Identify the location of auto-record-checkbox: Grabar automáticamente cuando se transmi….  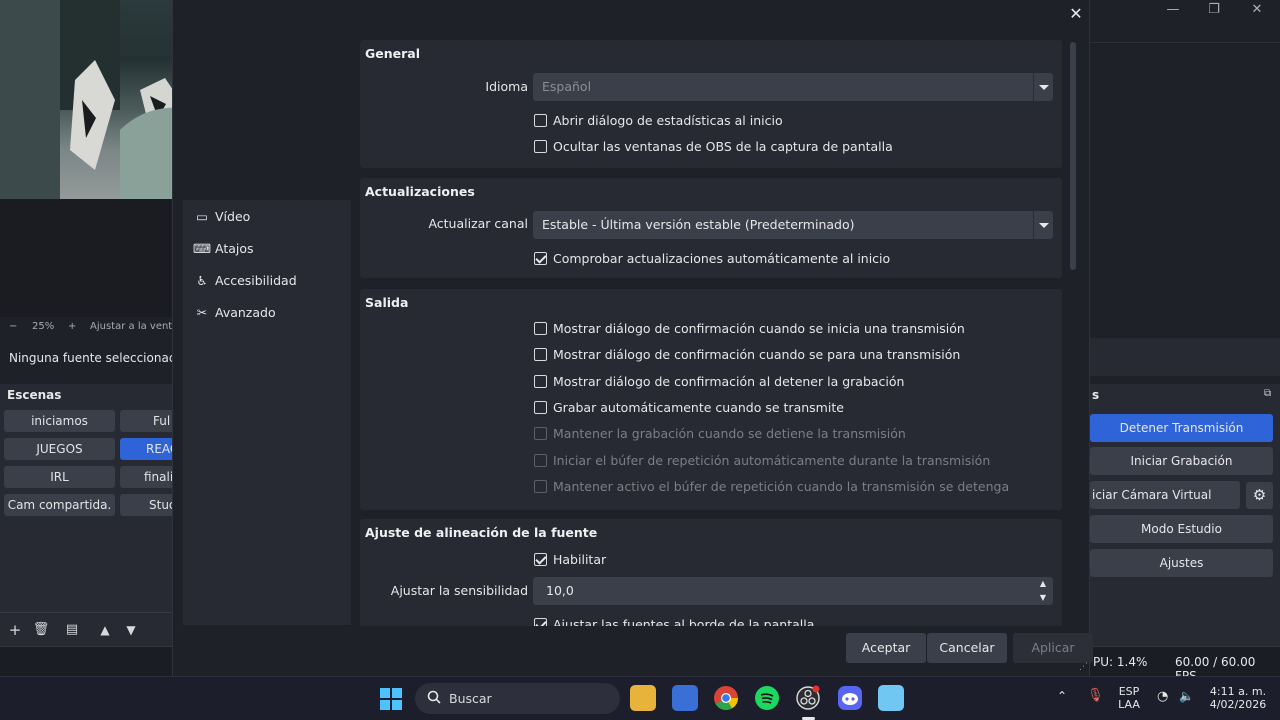
(689, 408).